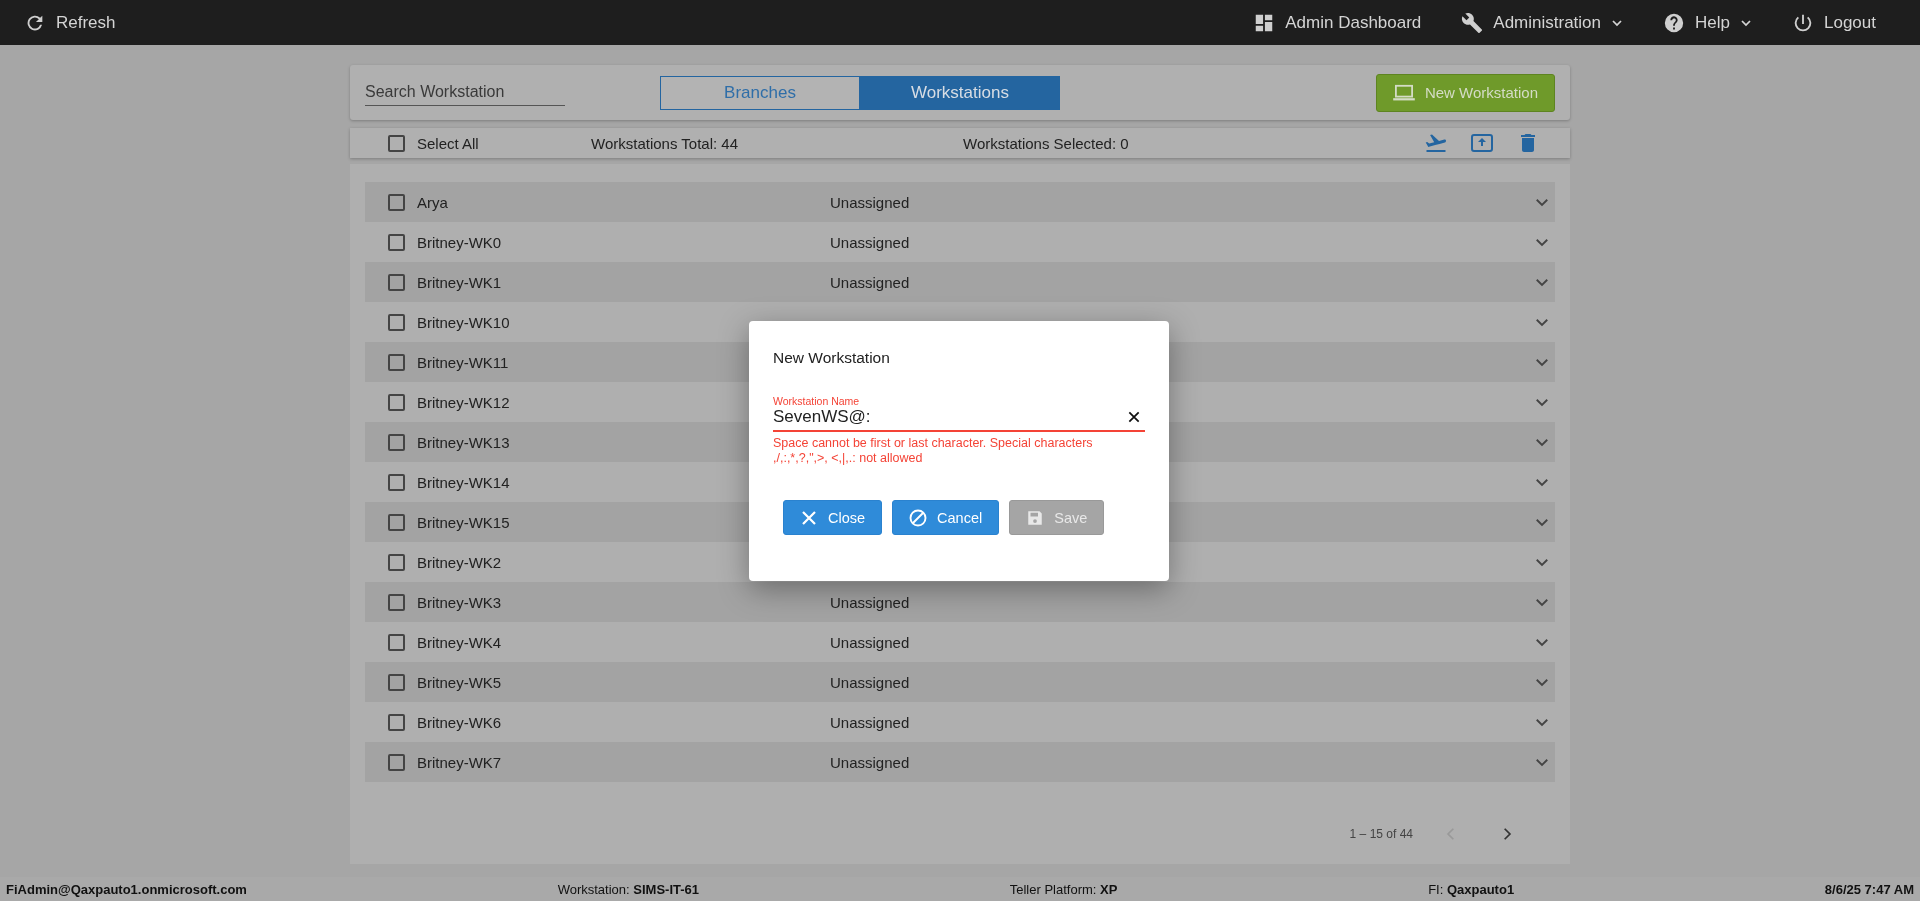 The width and height of the screenshot is (1920, 901). What do you see at coordinates (459, 722) in the screenshot?
I see `workstation-name: Britney-WK6` at bounding box center [459, 722].